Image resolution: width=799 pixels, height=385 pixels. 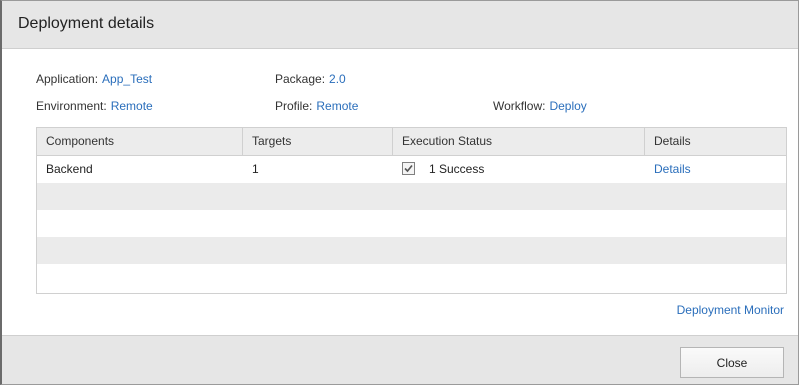 What do you see at coordinates (568, 106) in the screenshot?
I see `workflow-value: Deploy` at bounding box center [568, 106].